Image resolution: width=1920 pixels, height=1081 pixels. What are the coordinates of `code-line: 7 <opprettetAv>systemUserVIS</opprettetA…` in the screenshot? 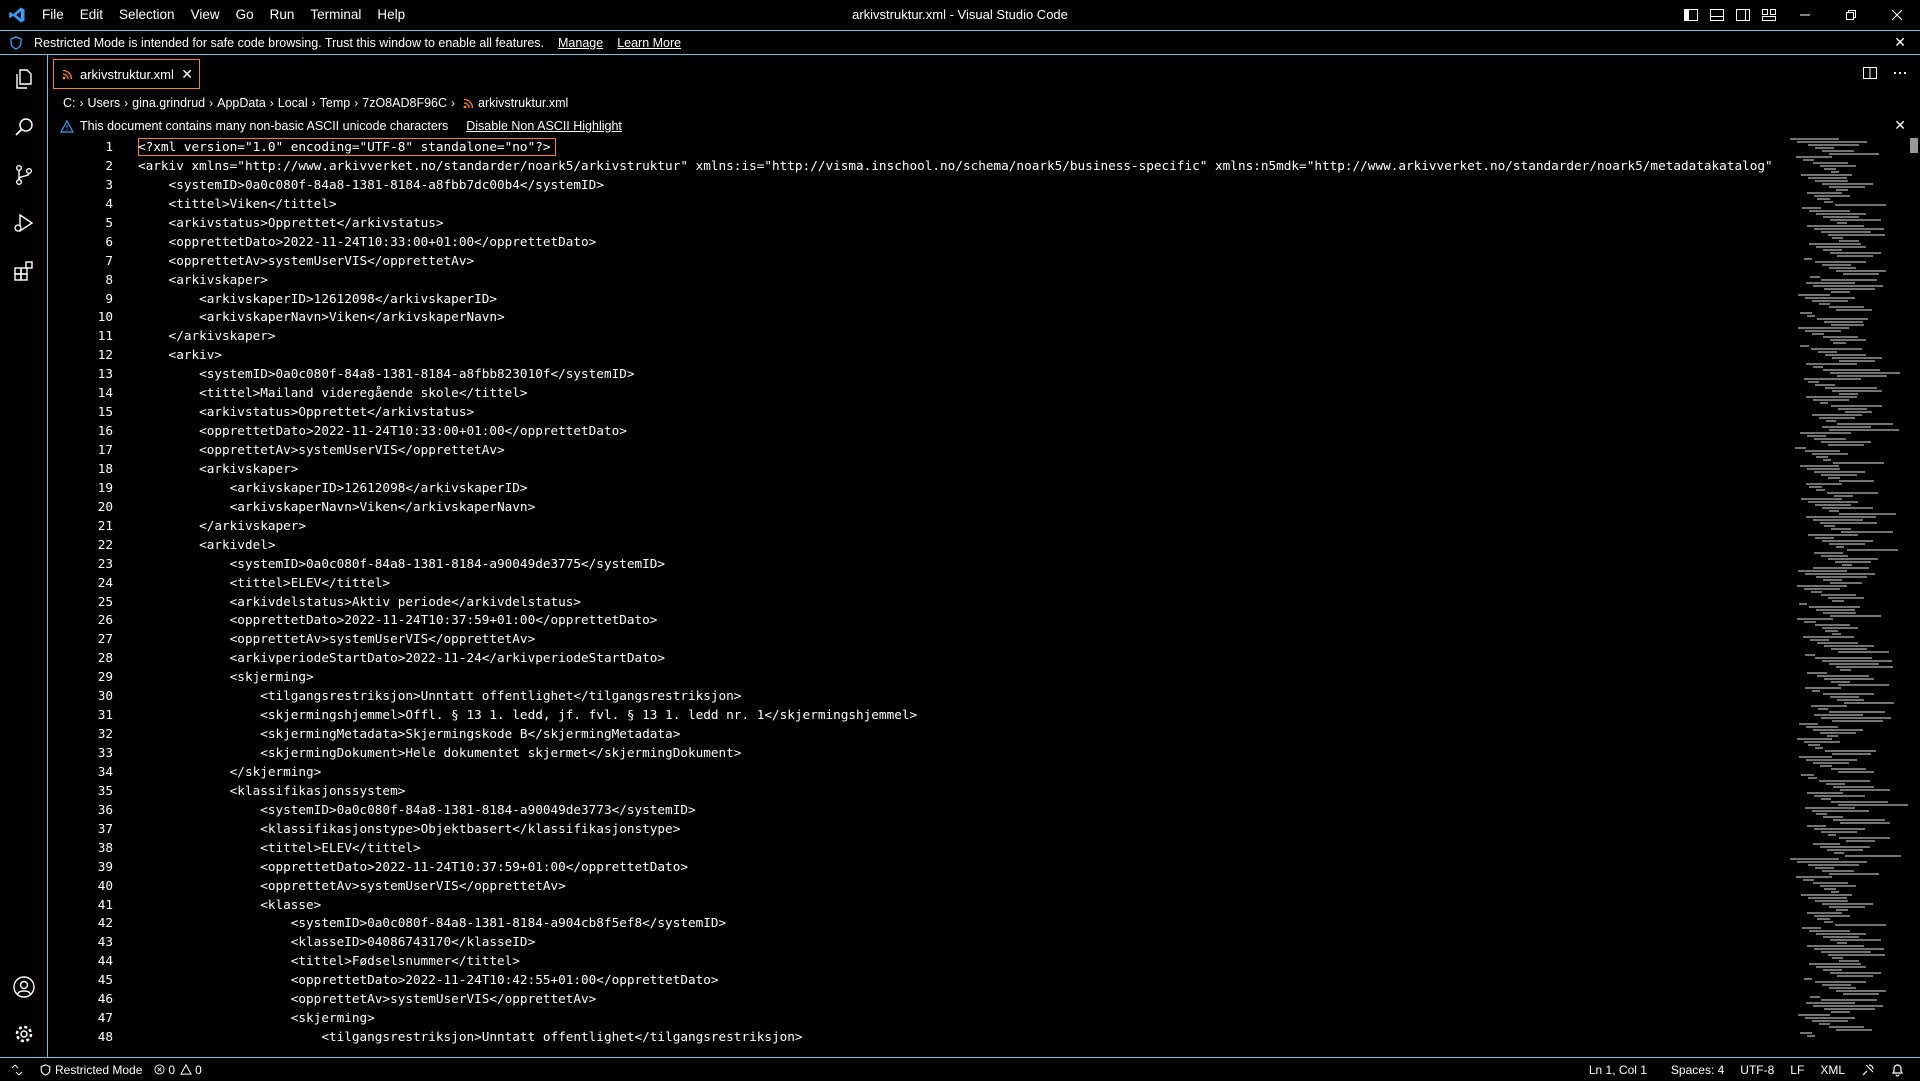 It's located at (915, 261).